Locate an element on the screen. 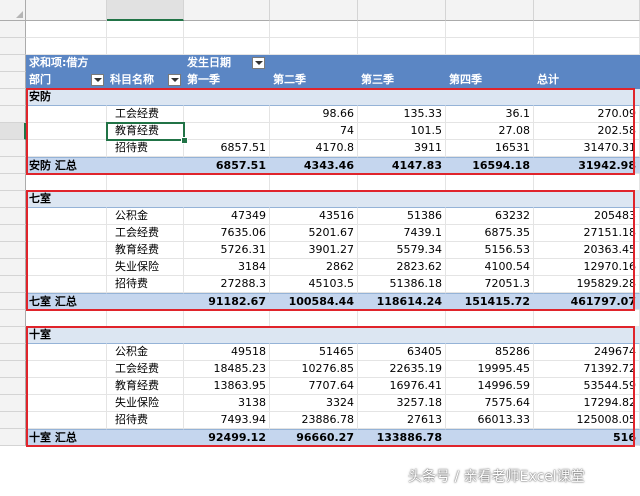  pivot-value-cell: 3324 is located at coordinates (314, 403).